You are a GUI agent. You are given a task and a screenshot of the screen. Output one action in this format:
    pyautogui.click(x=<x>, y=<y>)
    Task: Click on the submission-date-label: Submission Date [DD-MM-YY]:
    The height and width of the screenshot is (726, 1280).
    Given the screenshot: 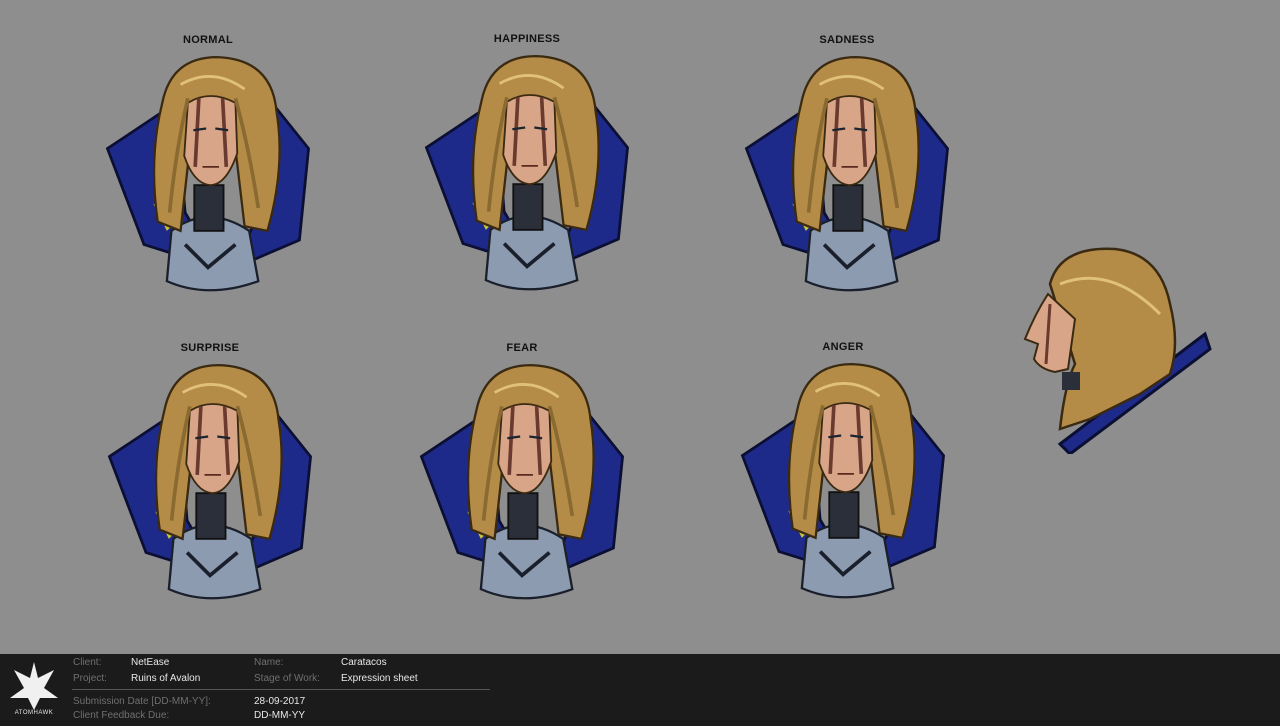 What is the action you would take?
    pyautogui.click(x=142, y=701)
    